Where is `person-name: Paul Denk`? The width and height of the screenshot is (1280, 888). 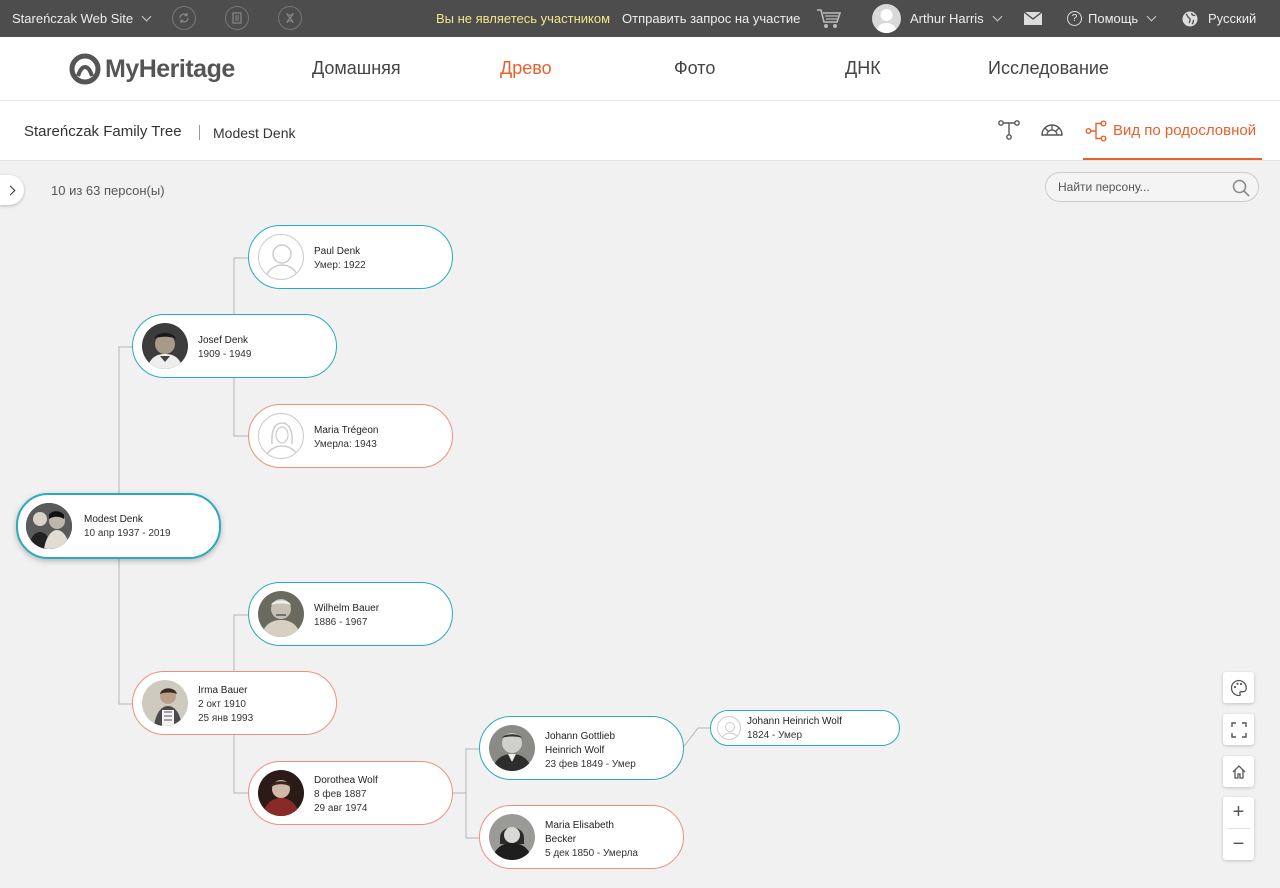
person-name: Paul Denk is located at coordinates (337, 251).